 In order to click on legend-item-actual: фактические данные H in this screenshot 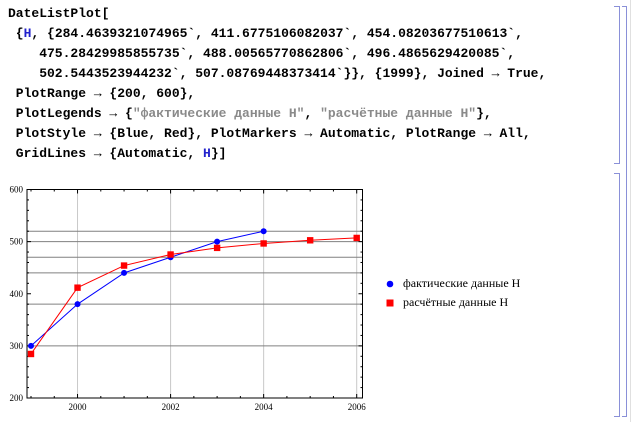, I will do `click(452, 283)`.